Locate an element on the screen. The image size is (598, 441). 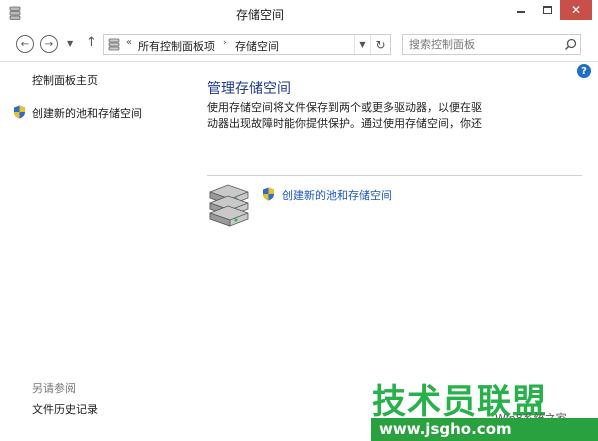
help-icon: ? is located at coordinates (584, 71).